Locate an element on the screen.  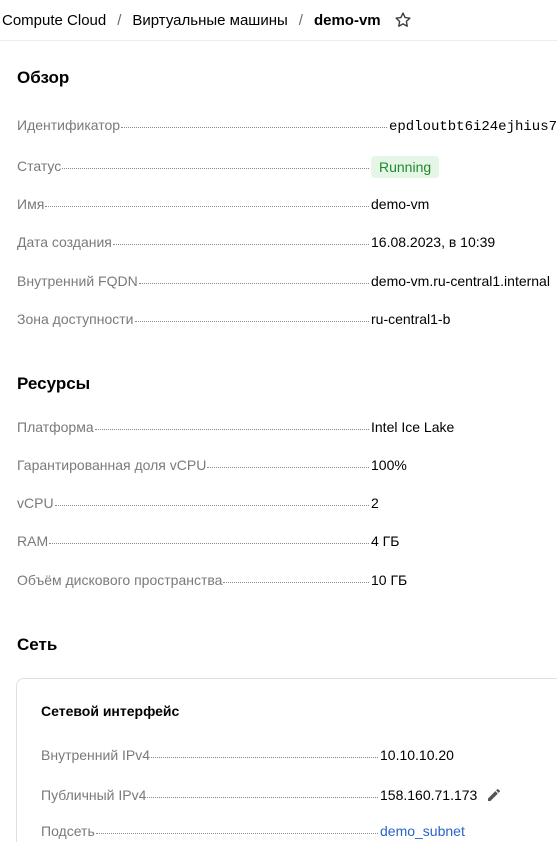
network-interface-title: Сетевой интерфейс is located at coordinates (110, 711).